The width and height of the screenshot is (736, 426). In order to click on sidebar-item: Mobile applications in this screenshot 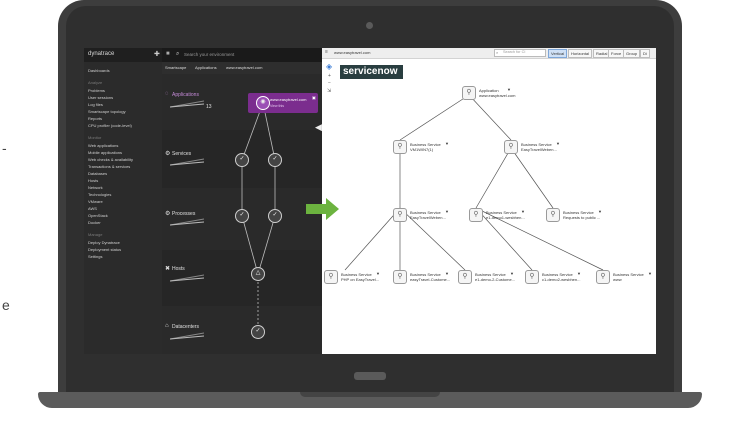, I will do `click(105, 152)`.